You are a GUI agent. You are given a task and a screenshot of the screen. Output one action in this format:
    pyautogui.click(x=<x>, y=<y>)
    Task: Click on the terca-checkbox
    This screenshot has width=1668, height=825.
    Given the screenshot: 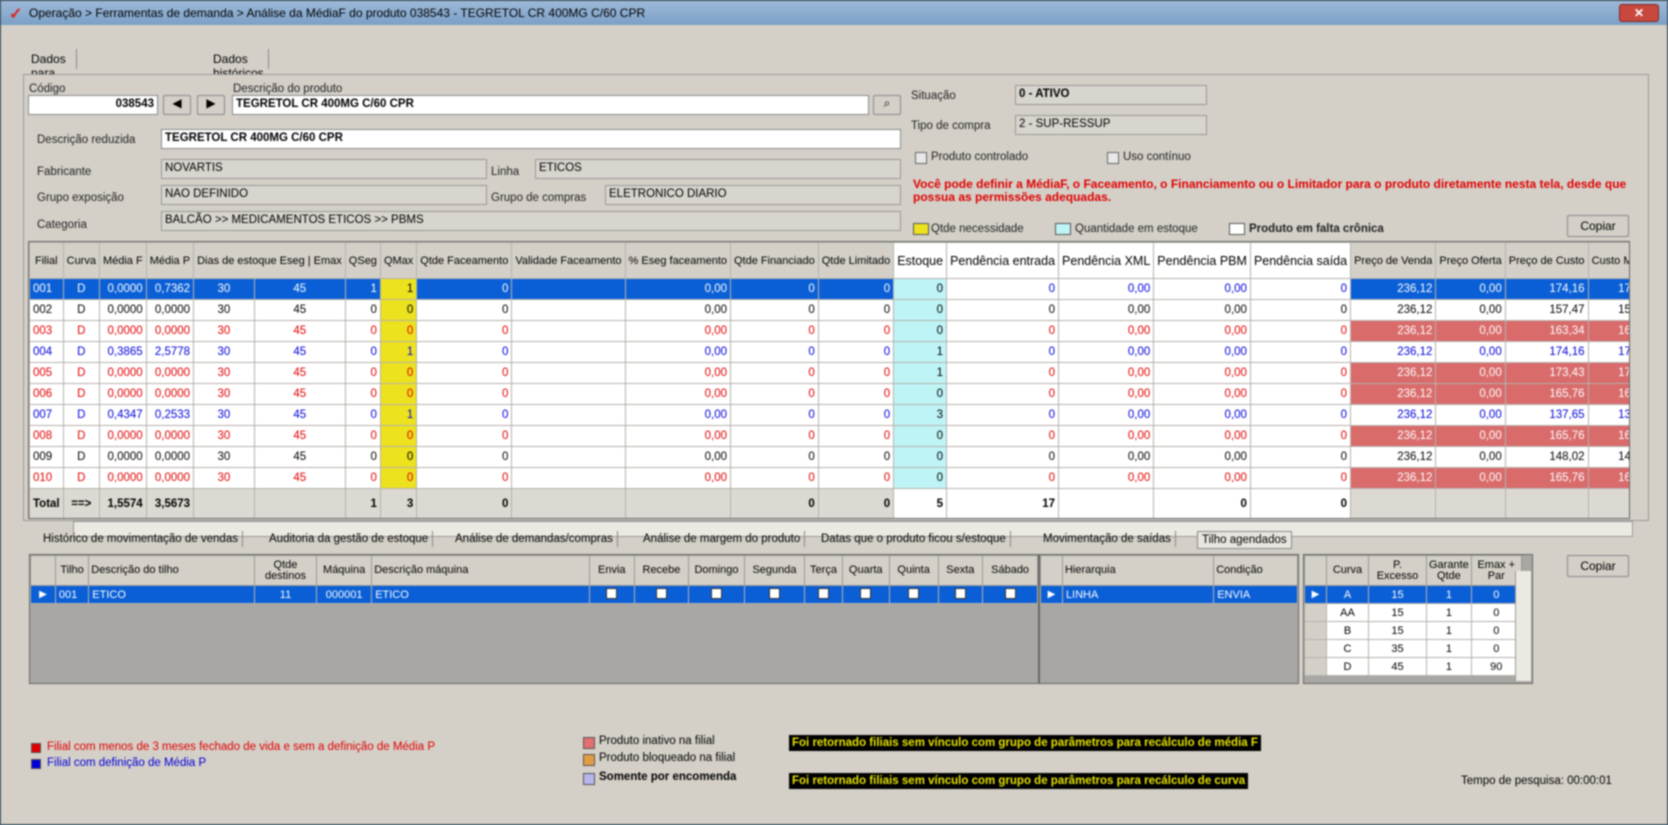 What is the action you would take?
    pyautogui.click(x=823, y=593)
    